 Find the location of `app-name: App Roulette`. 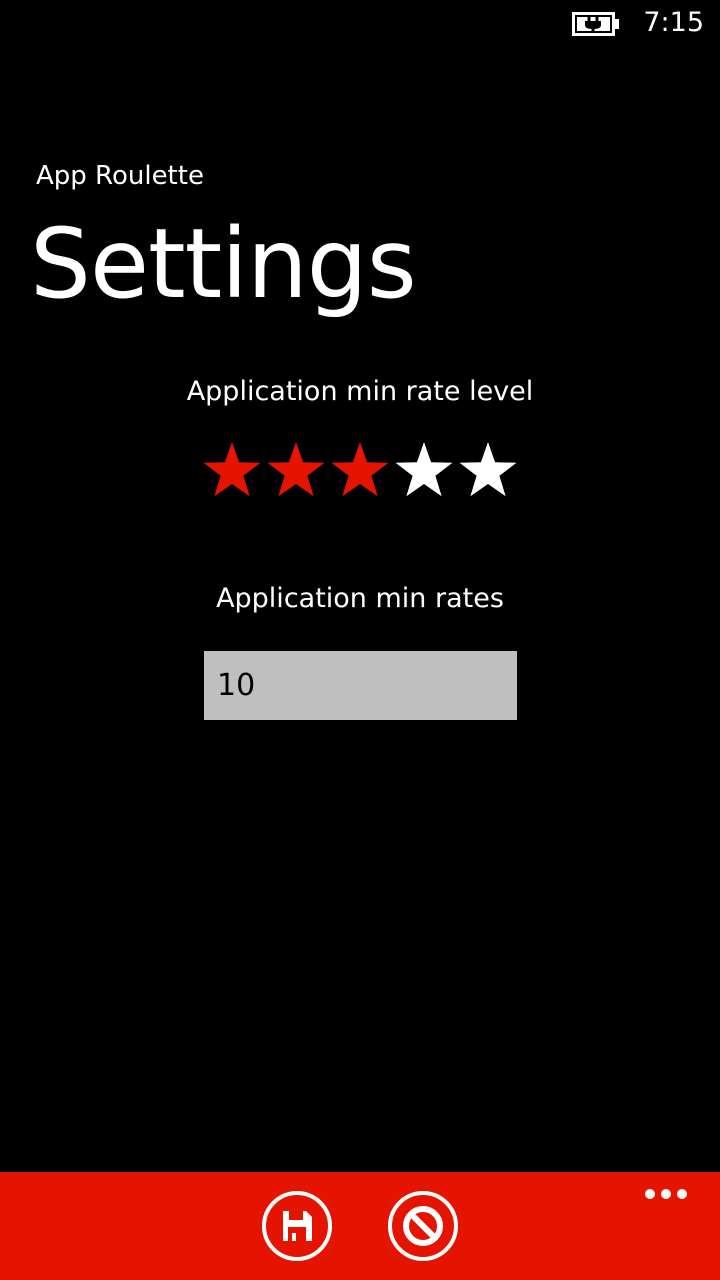

app-name: App Roulette is located at coordinates (120, 176).